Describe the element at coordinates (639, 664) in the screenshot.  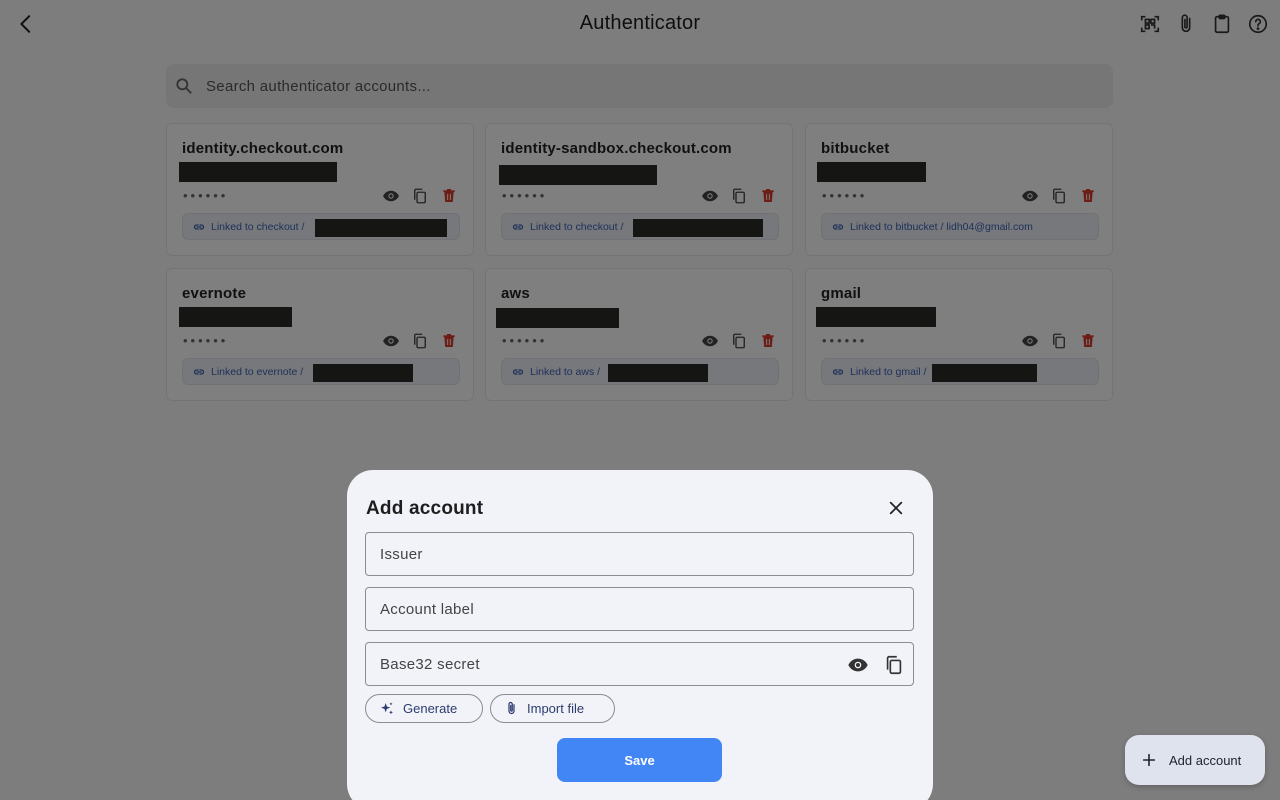
I see `secret-field: Base32 secret` at that location.